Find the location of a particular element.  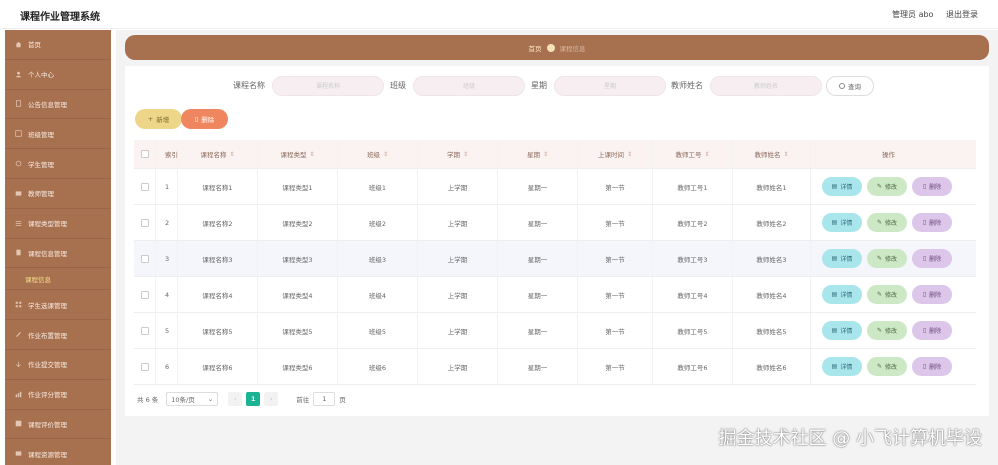

sidebar-item-score: 作业评分管理 is located at coordinates (58, 395).